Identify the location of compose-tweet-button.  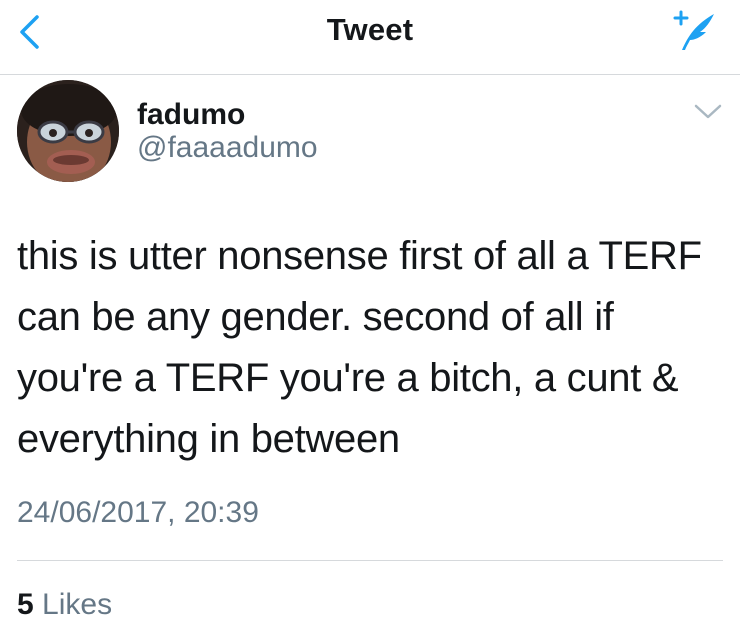
(694, 31).